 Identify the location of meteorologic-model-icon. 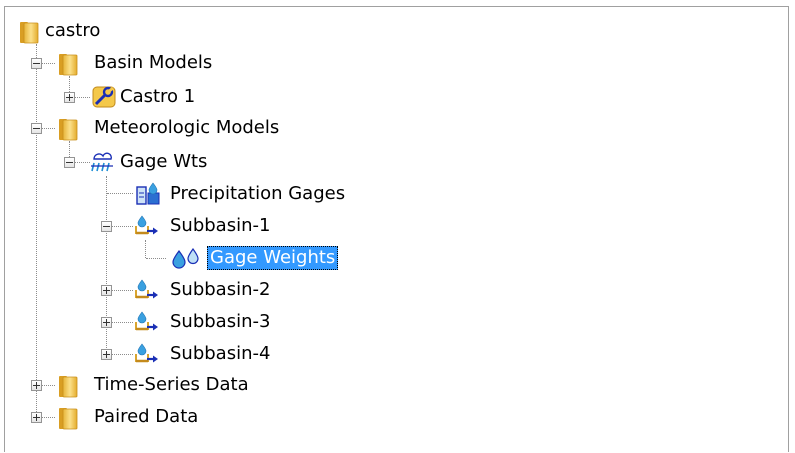
(102, 162).